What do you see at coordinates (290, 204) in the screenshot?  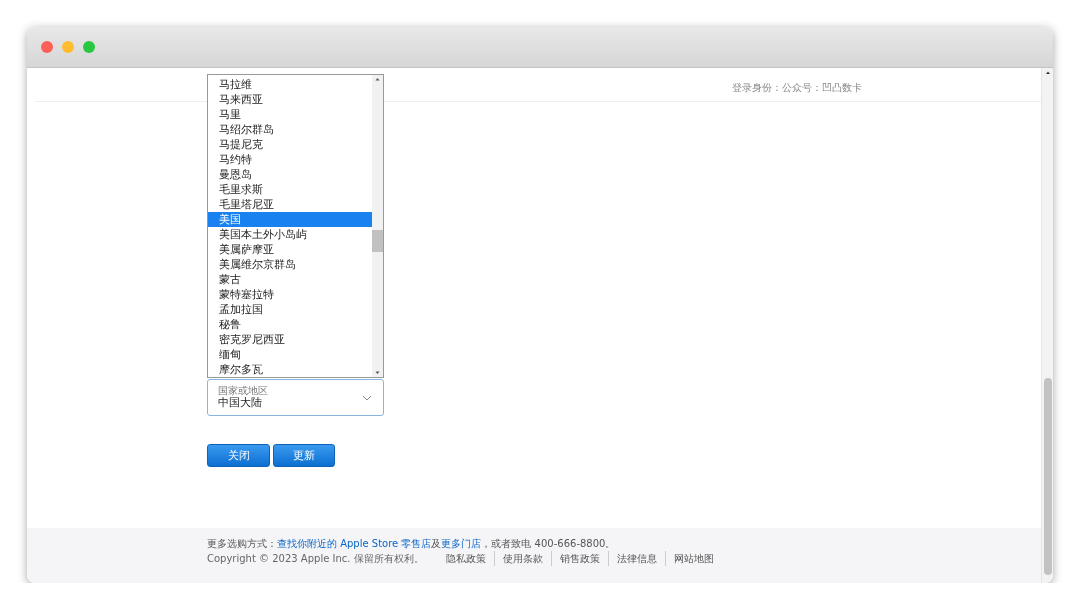 I see `country-option: 毛里塔尼亚` at bounding box center [290, 204].